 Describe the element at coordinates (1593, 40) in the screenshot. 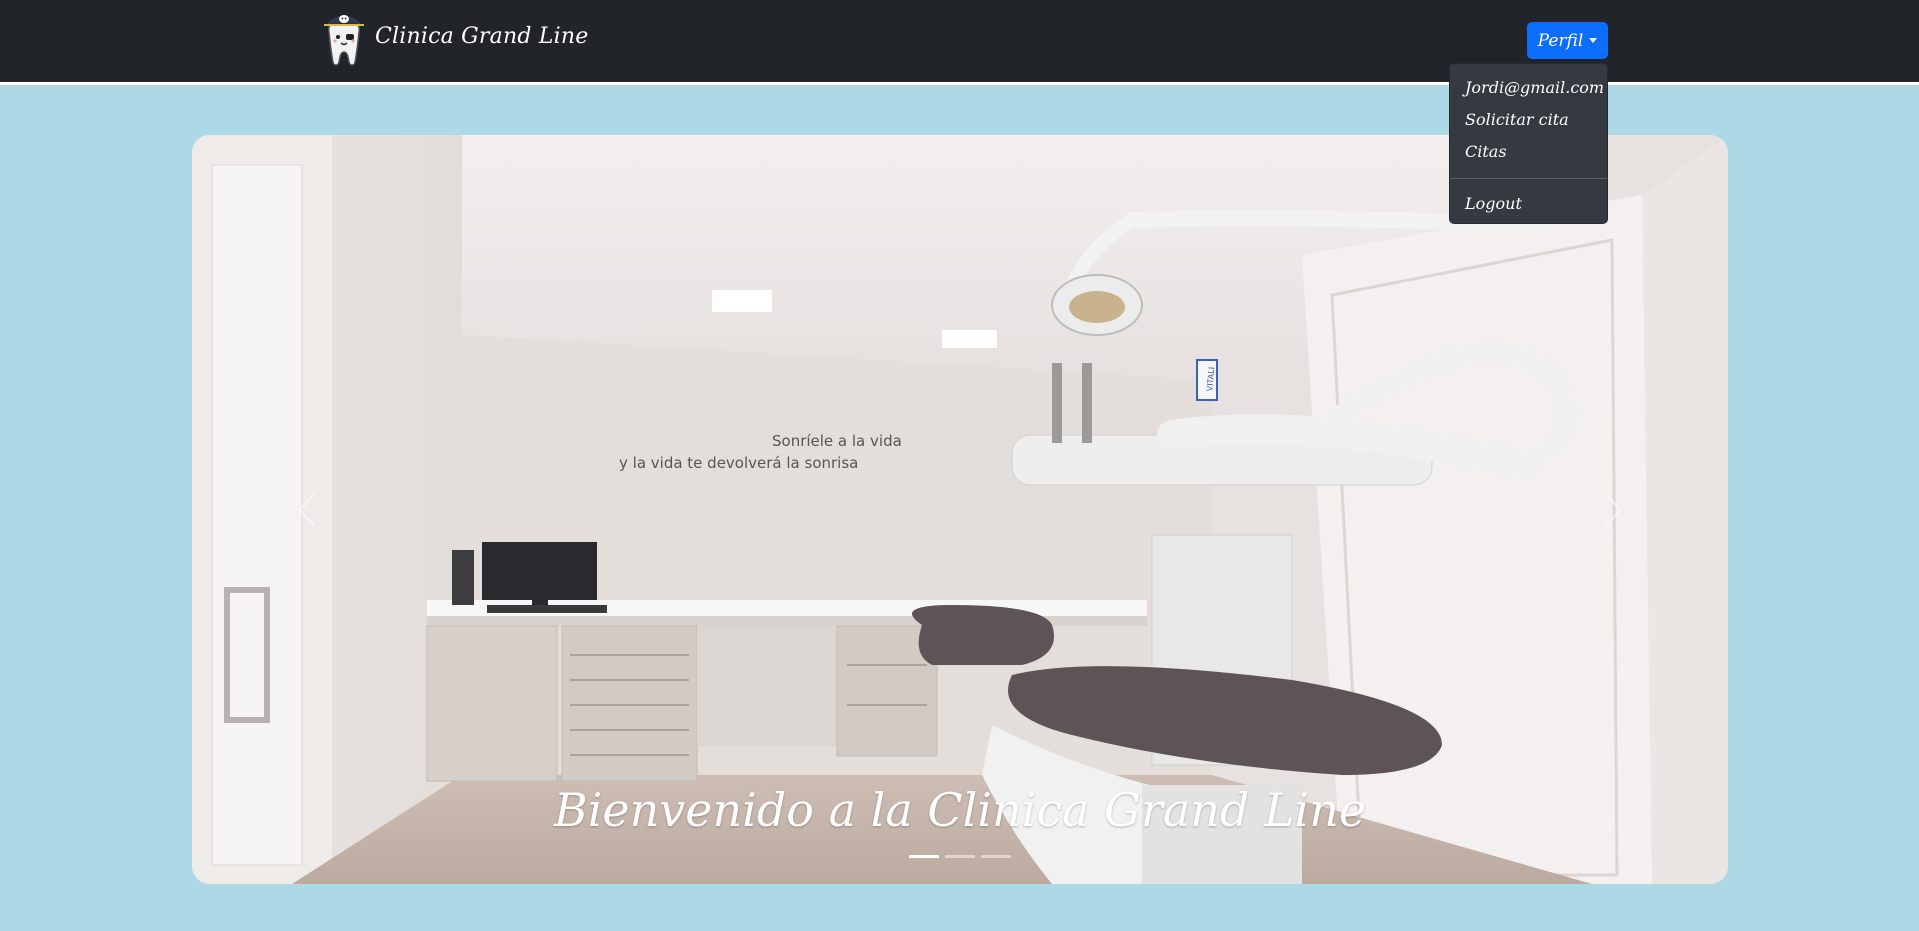

I see `caret-down-icon` at that location.